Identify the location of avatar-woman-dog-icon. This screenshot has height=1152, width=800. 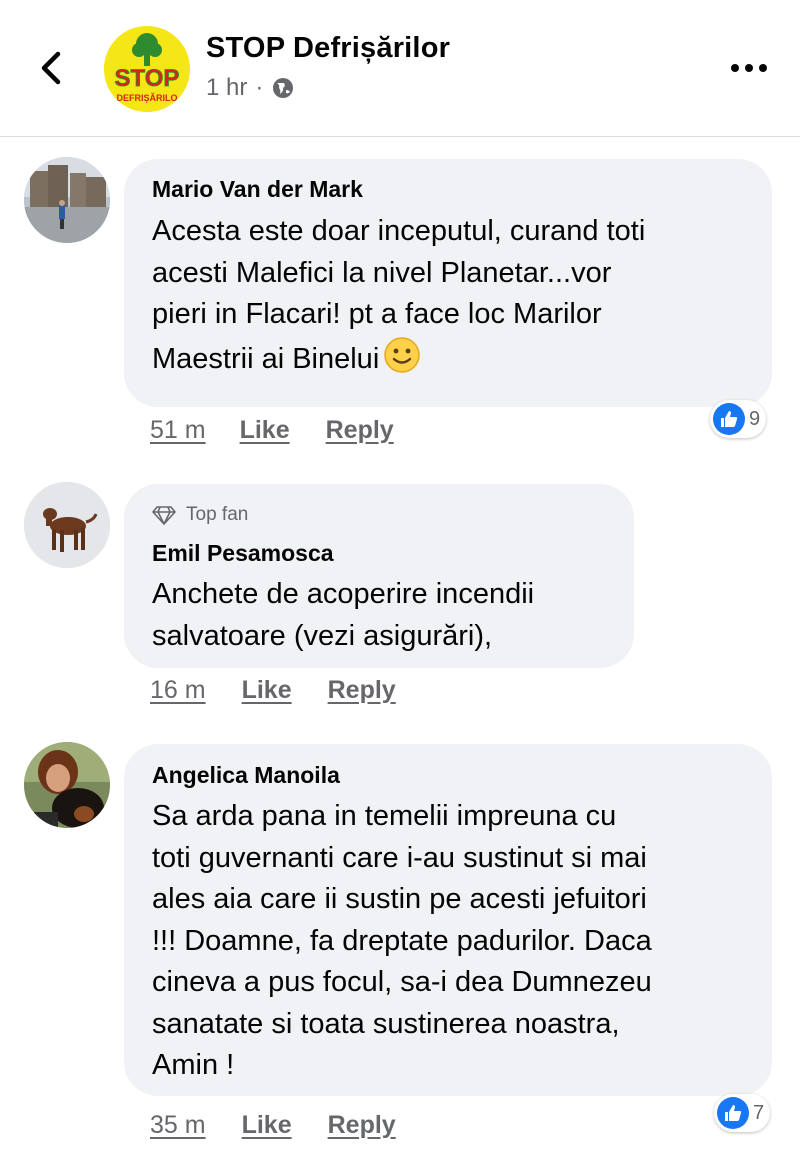
(67, 785).